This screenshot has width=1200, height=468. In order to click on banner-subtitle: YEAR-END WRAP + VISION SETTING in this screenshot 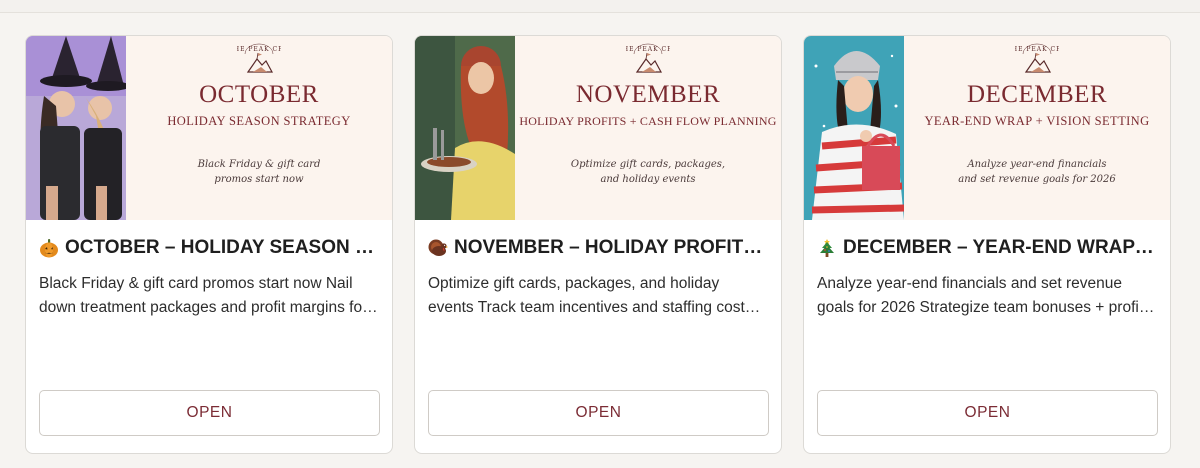, I will do `click(1037, 121)`.